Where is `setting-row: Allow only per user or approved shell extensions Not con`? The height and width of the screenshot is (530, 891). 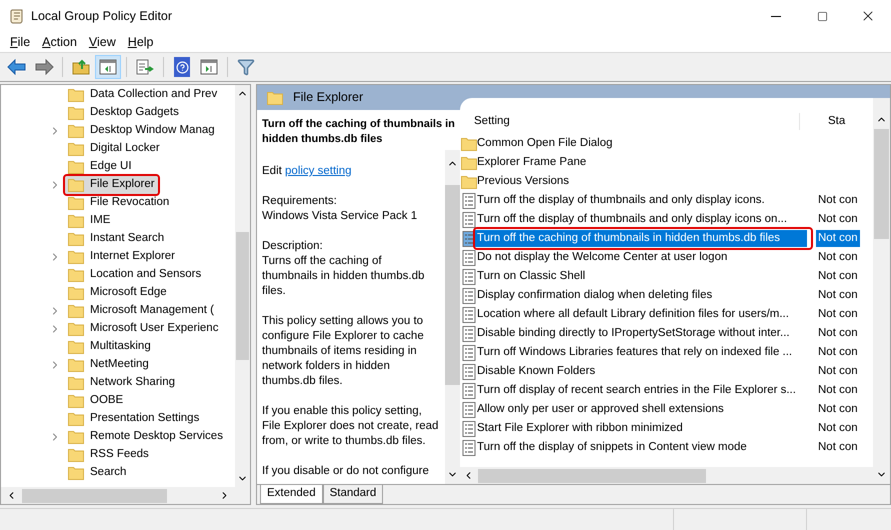
setting-row: Allow only per user or approved shell extensions Not con is located at coordinates (666, 409).